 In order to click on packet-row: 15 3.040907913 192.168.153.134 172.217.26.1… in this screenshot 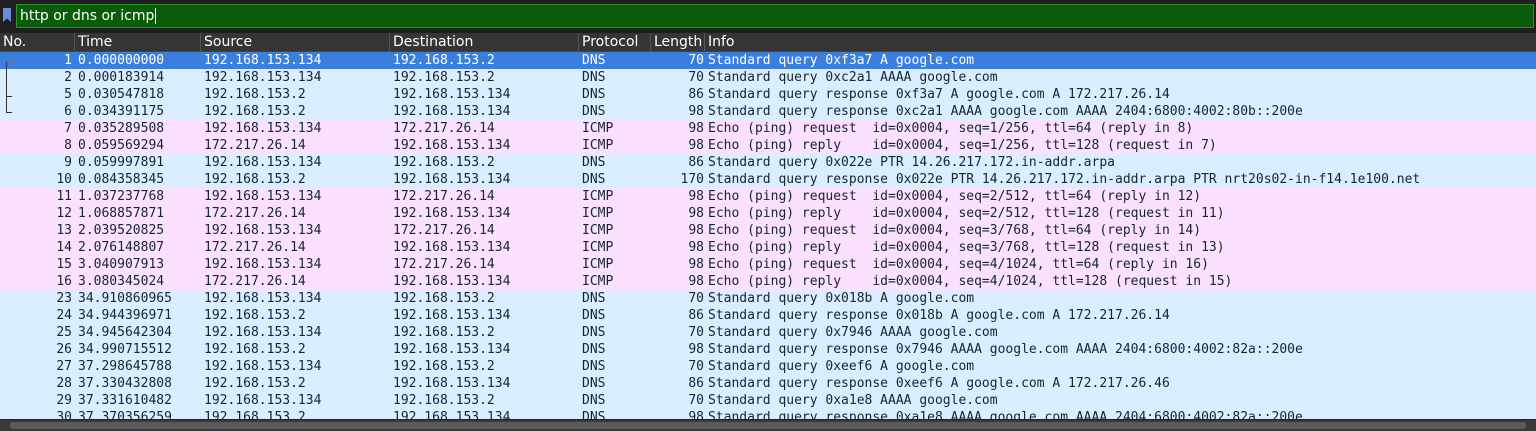, I will do `click(768, 264)`.